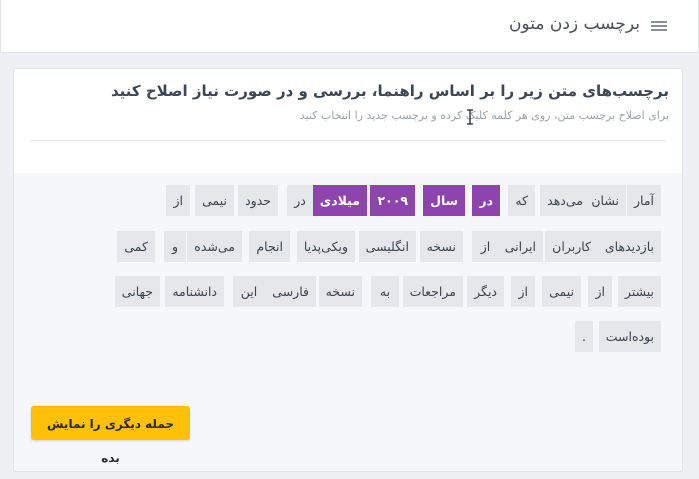  What do you see at coordinates (444, 200) in the screenshot?
I see `word-tag: سال` at bounding box center [444, 200].